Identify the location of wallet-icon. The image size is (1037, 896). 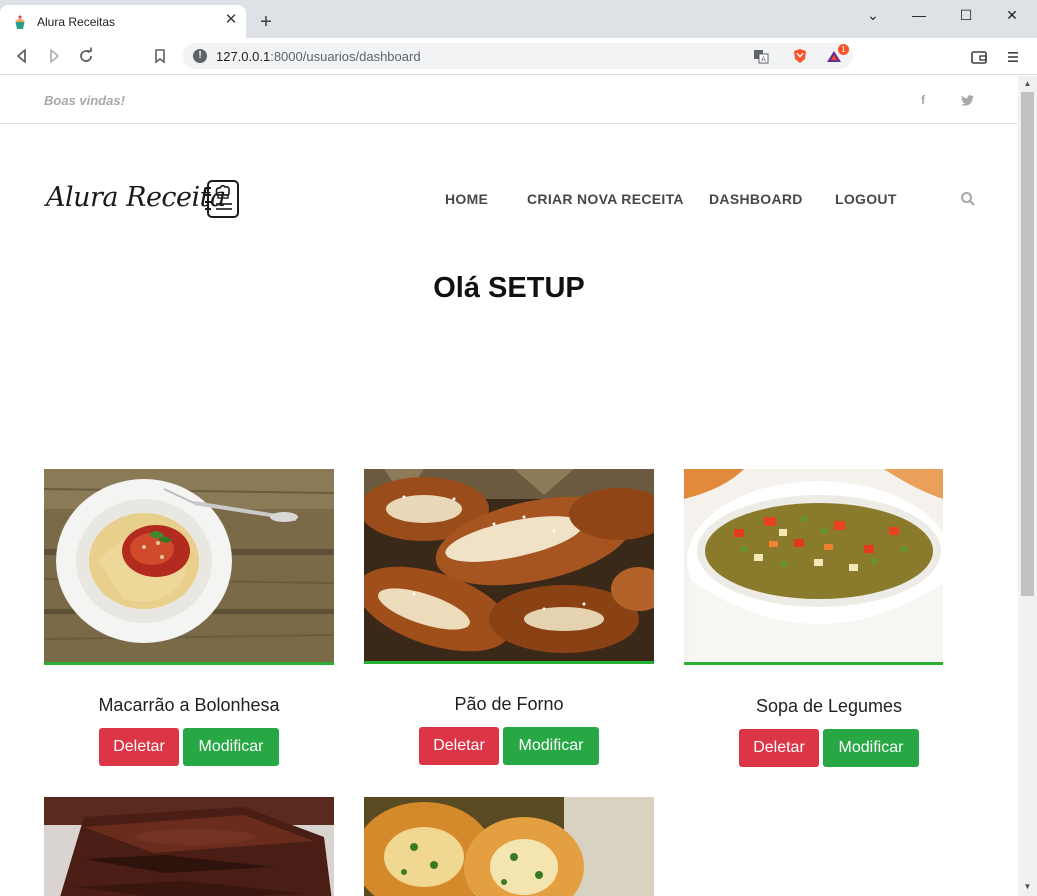
(979, 57).